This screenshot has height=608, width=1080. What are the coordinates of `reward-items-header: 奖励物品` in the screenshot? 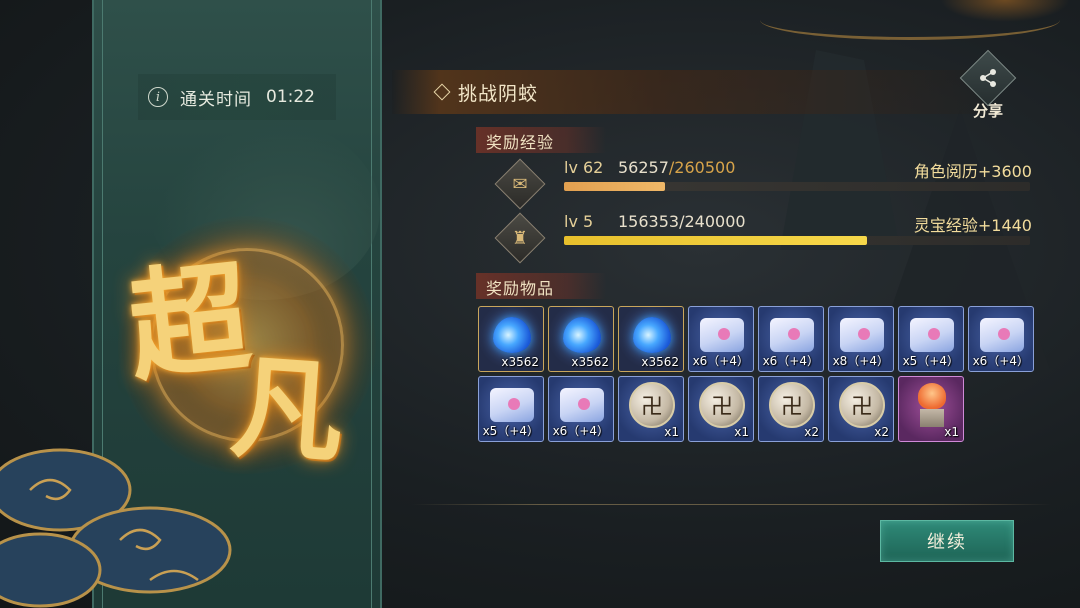 It's located at (541, 286).